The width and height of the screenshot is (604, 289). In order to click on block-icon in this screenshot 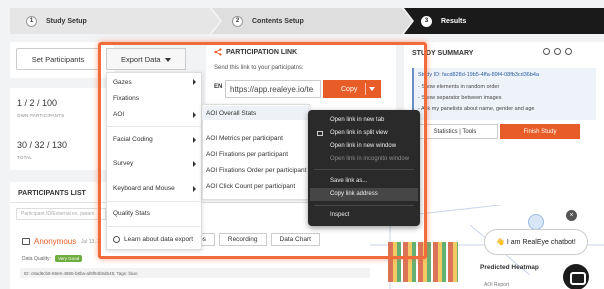, I will do `click(557, 51)`.